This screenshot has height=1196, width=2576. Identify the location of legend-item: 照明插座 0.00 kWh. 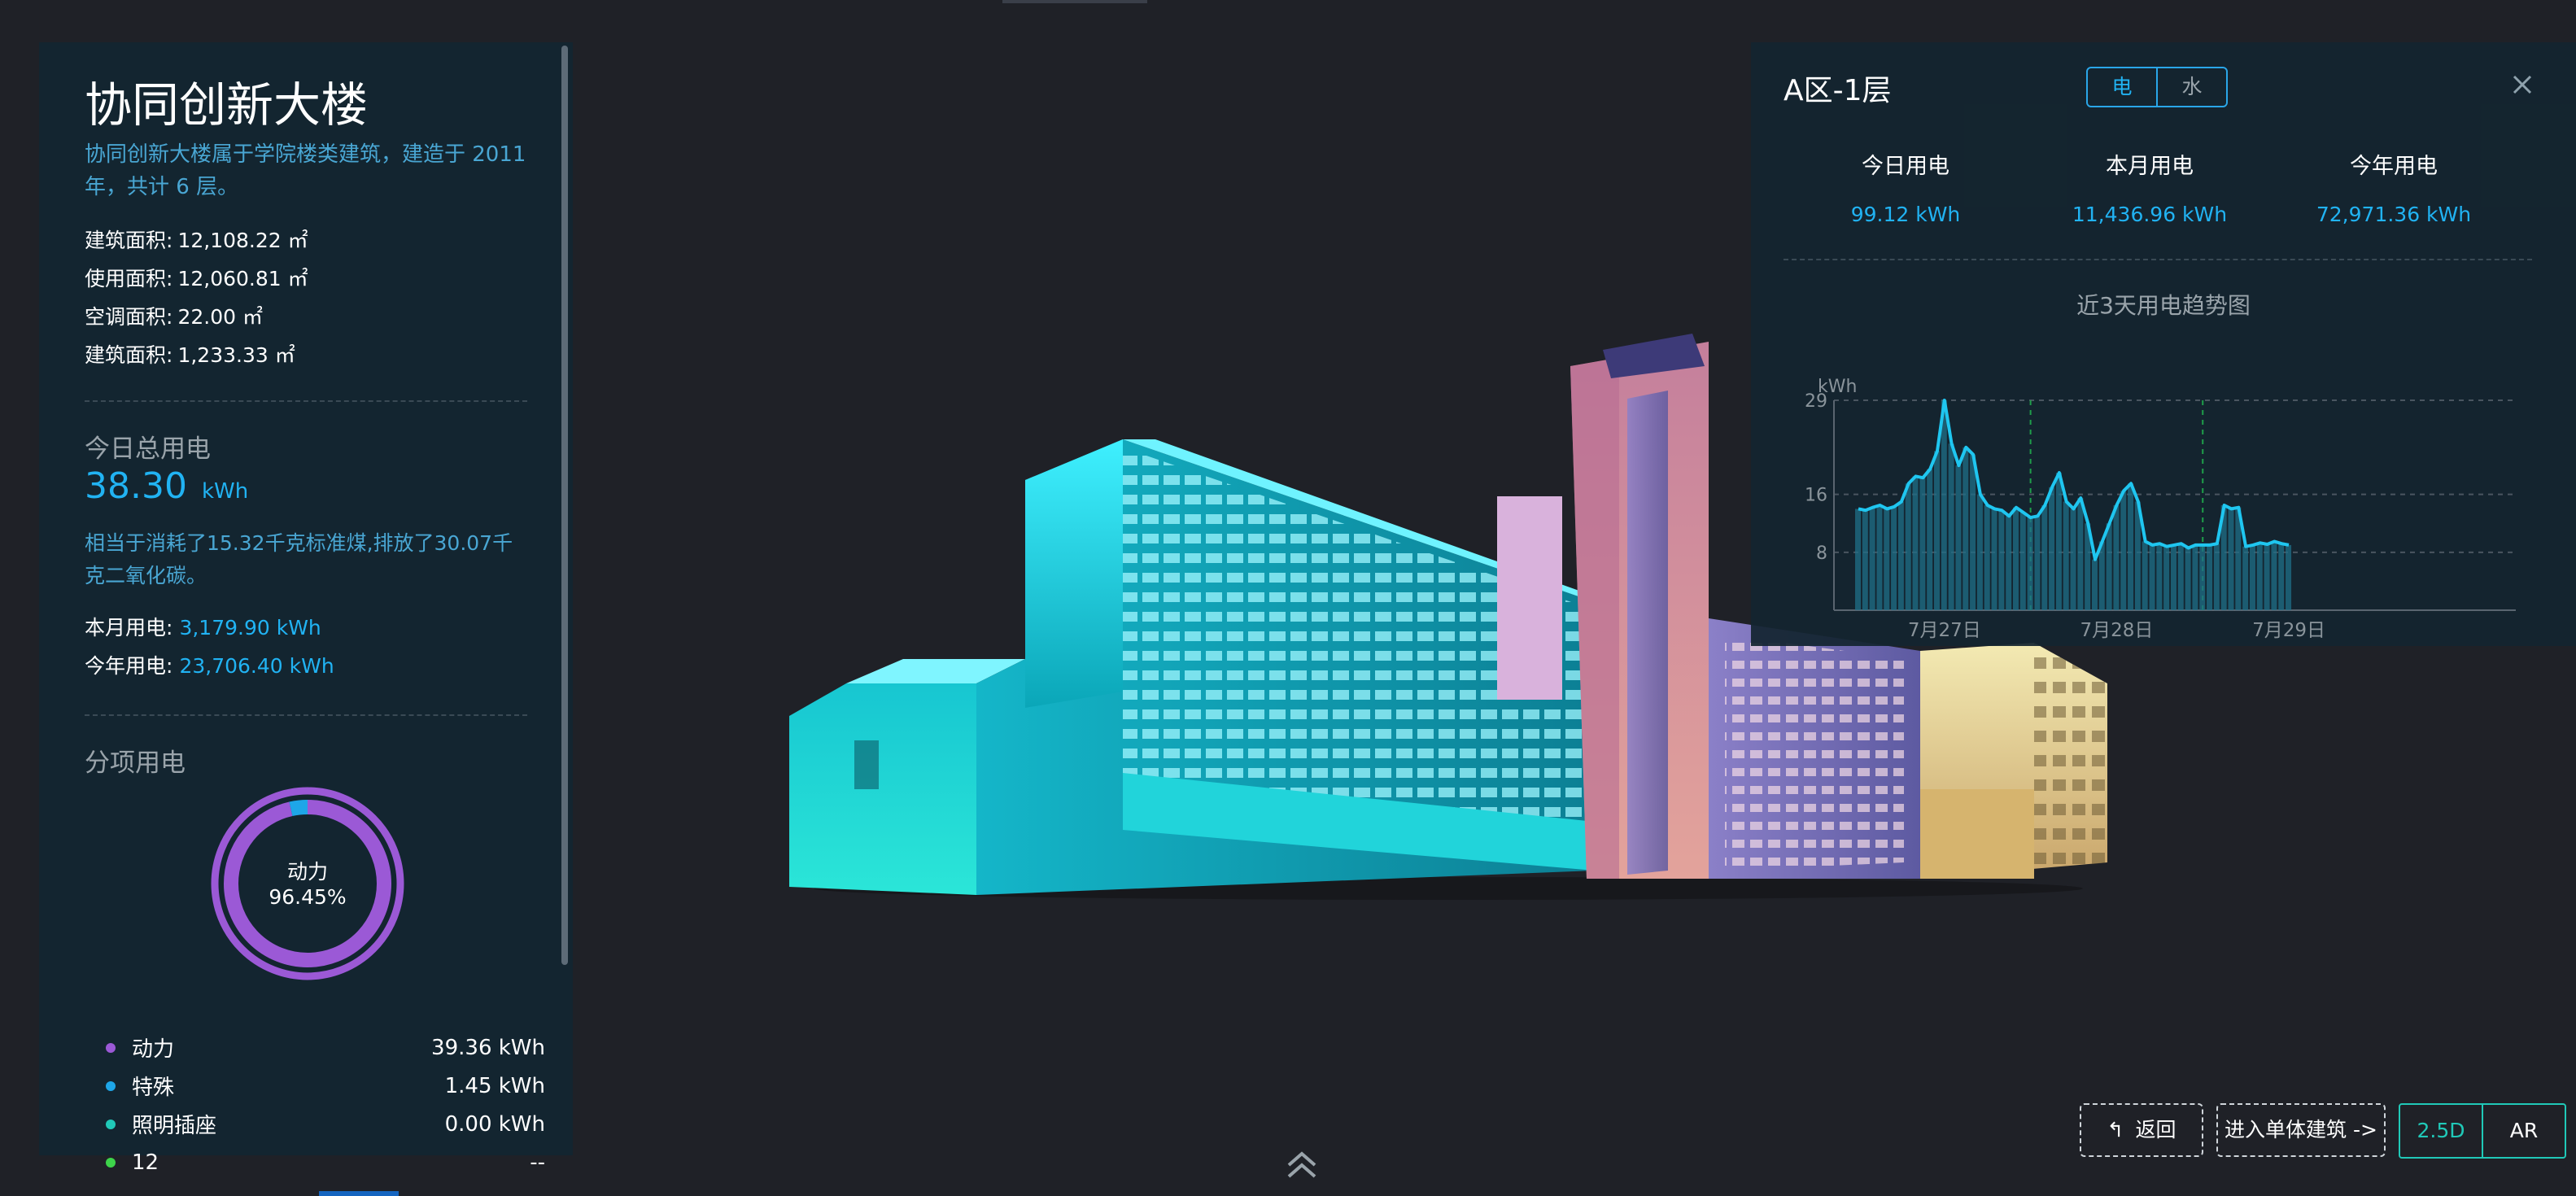
(325, 1124).